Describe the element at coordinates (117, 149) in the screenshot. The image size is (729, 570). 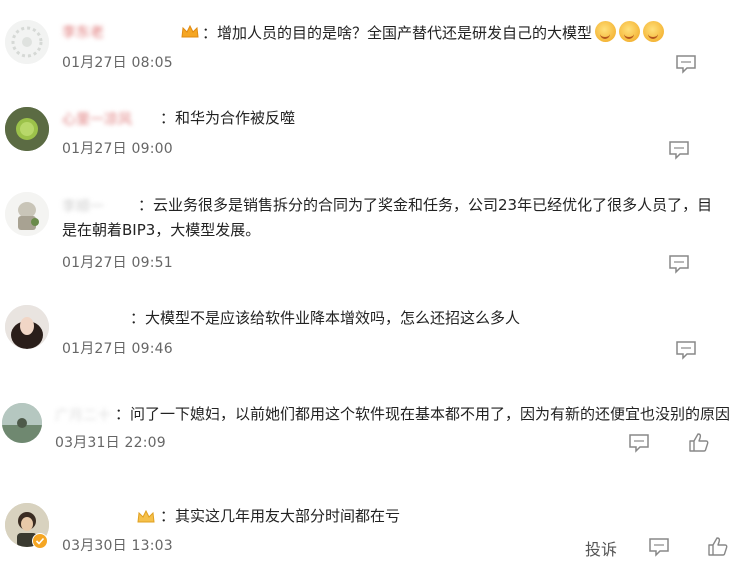
I see `timestamp: 01月27日 09:00` at that location.